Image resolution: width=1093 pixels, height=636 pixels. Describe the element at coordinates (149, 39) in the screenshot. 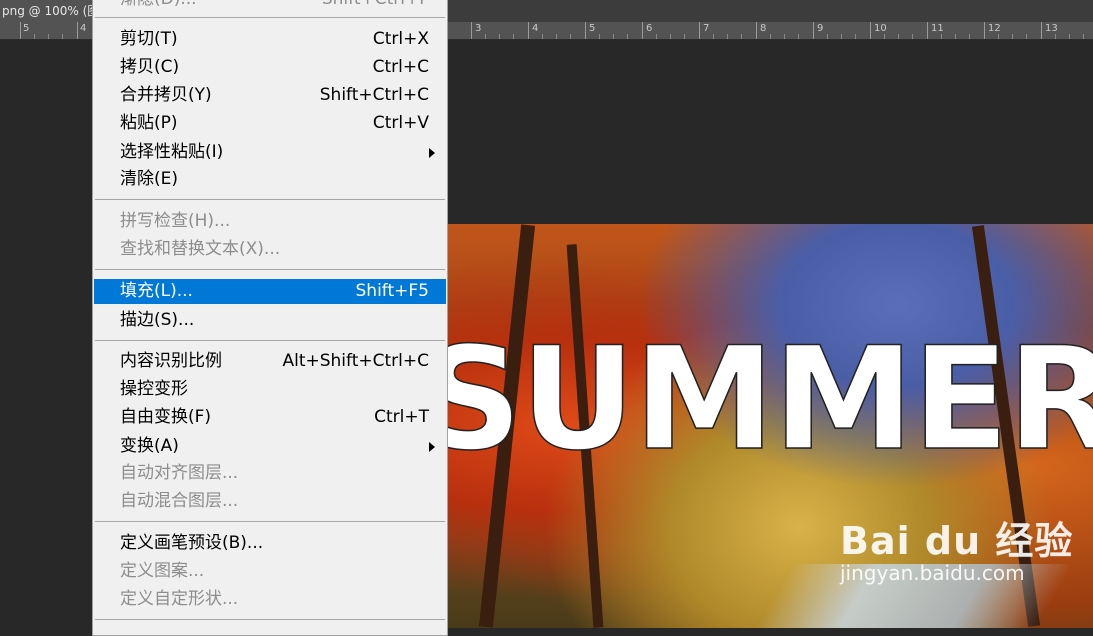

I see `menu-item-label: 剪切(T)` at that location.